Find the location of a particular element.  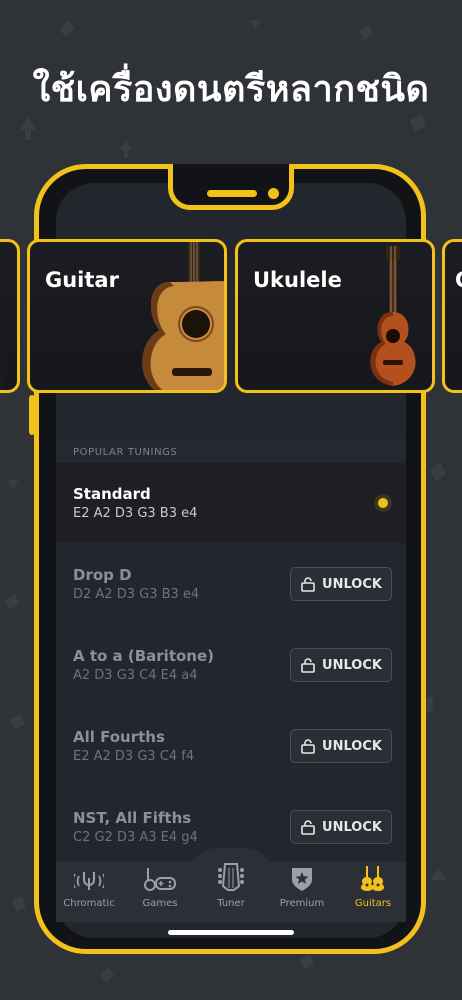

tab-guitars: Guitars is located at coordinates (373, 887).